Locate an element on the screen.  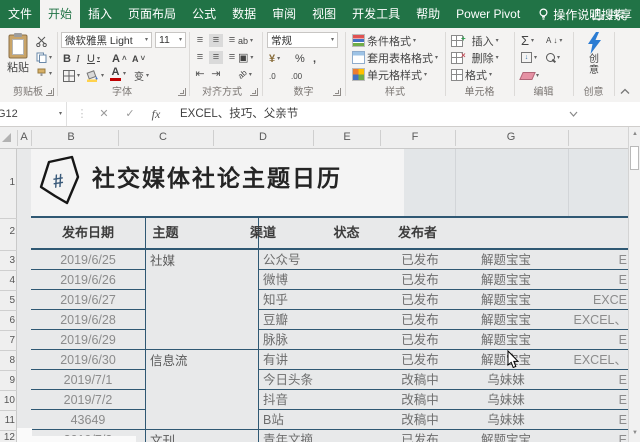
cell-topic-row3: 社媒 is located at coordinates (162, 261).